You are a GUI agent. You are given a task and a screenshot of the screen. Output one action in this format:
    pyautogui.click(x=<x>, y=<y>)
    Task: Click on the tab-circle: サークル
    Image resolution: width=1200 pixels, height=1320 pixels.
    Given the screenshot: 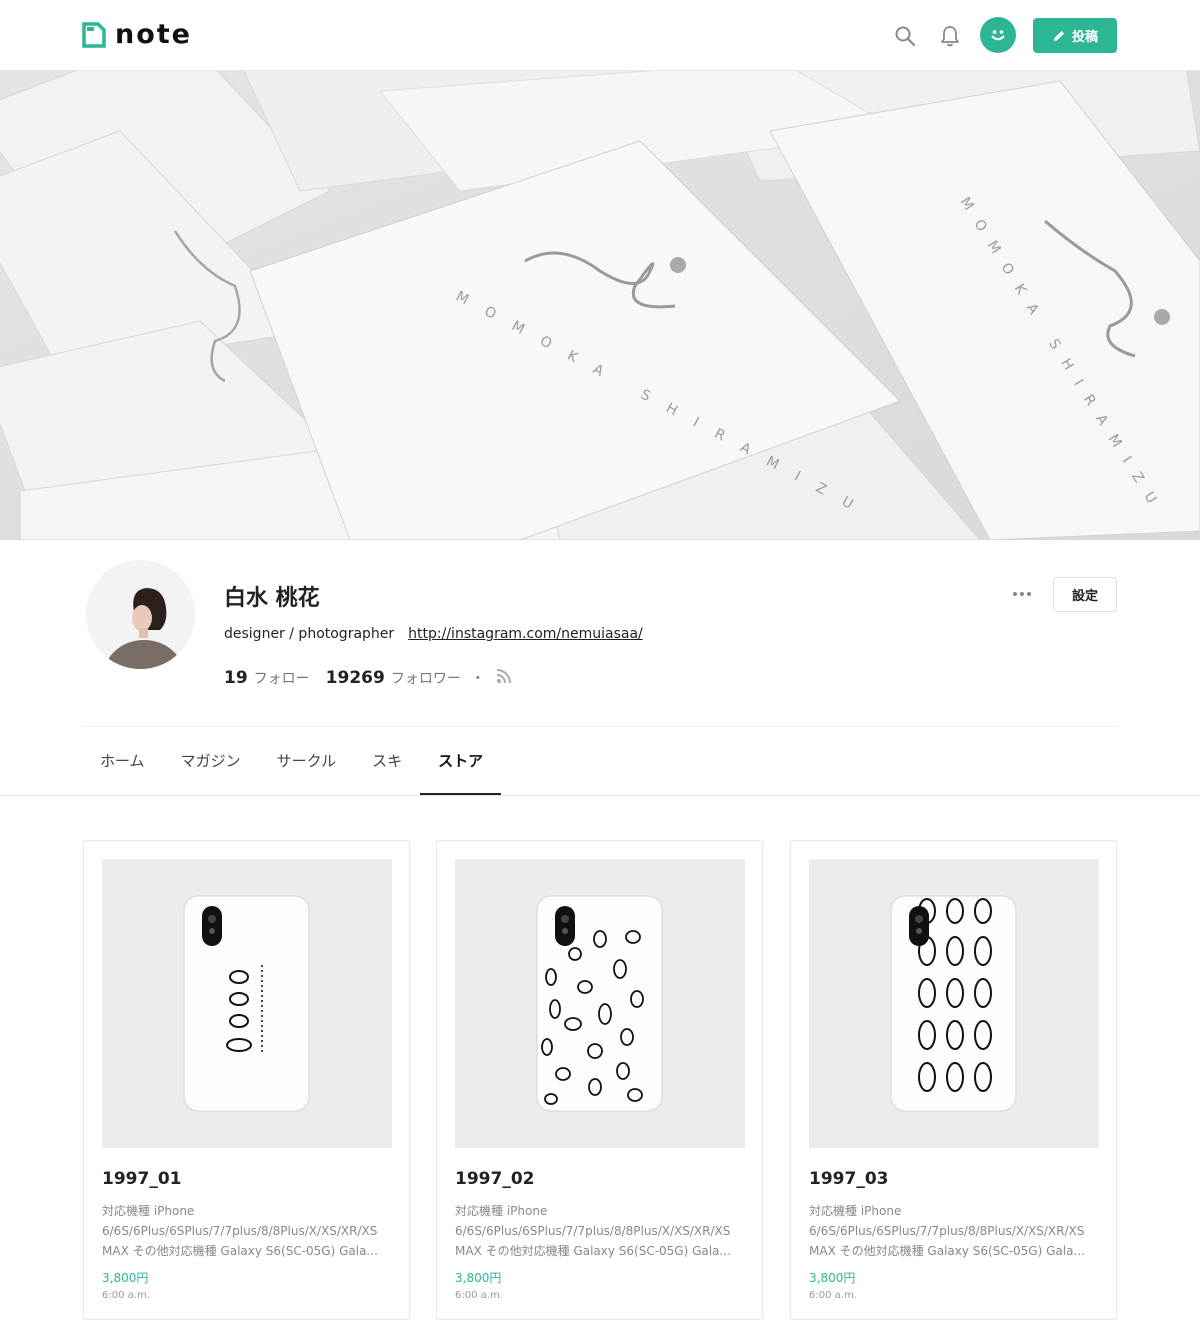 What is the action you would take?
    pyautogui.click(x=307, y=767)
    